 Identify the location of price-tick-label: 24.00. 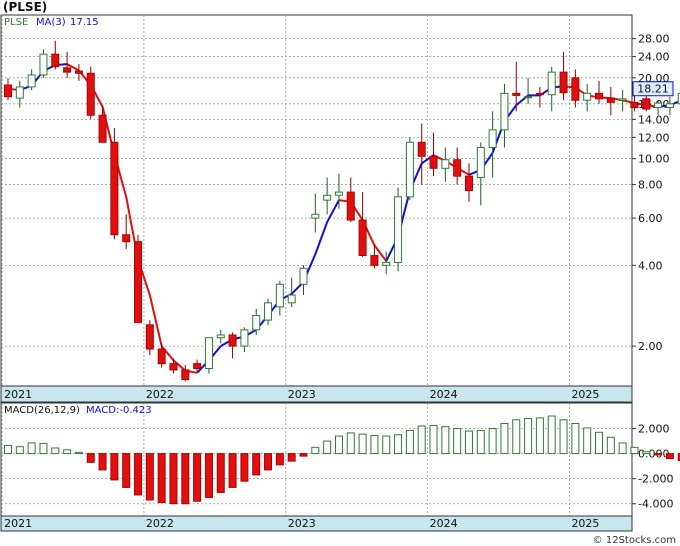
(654, 57).